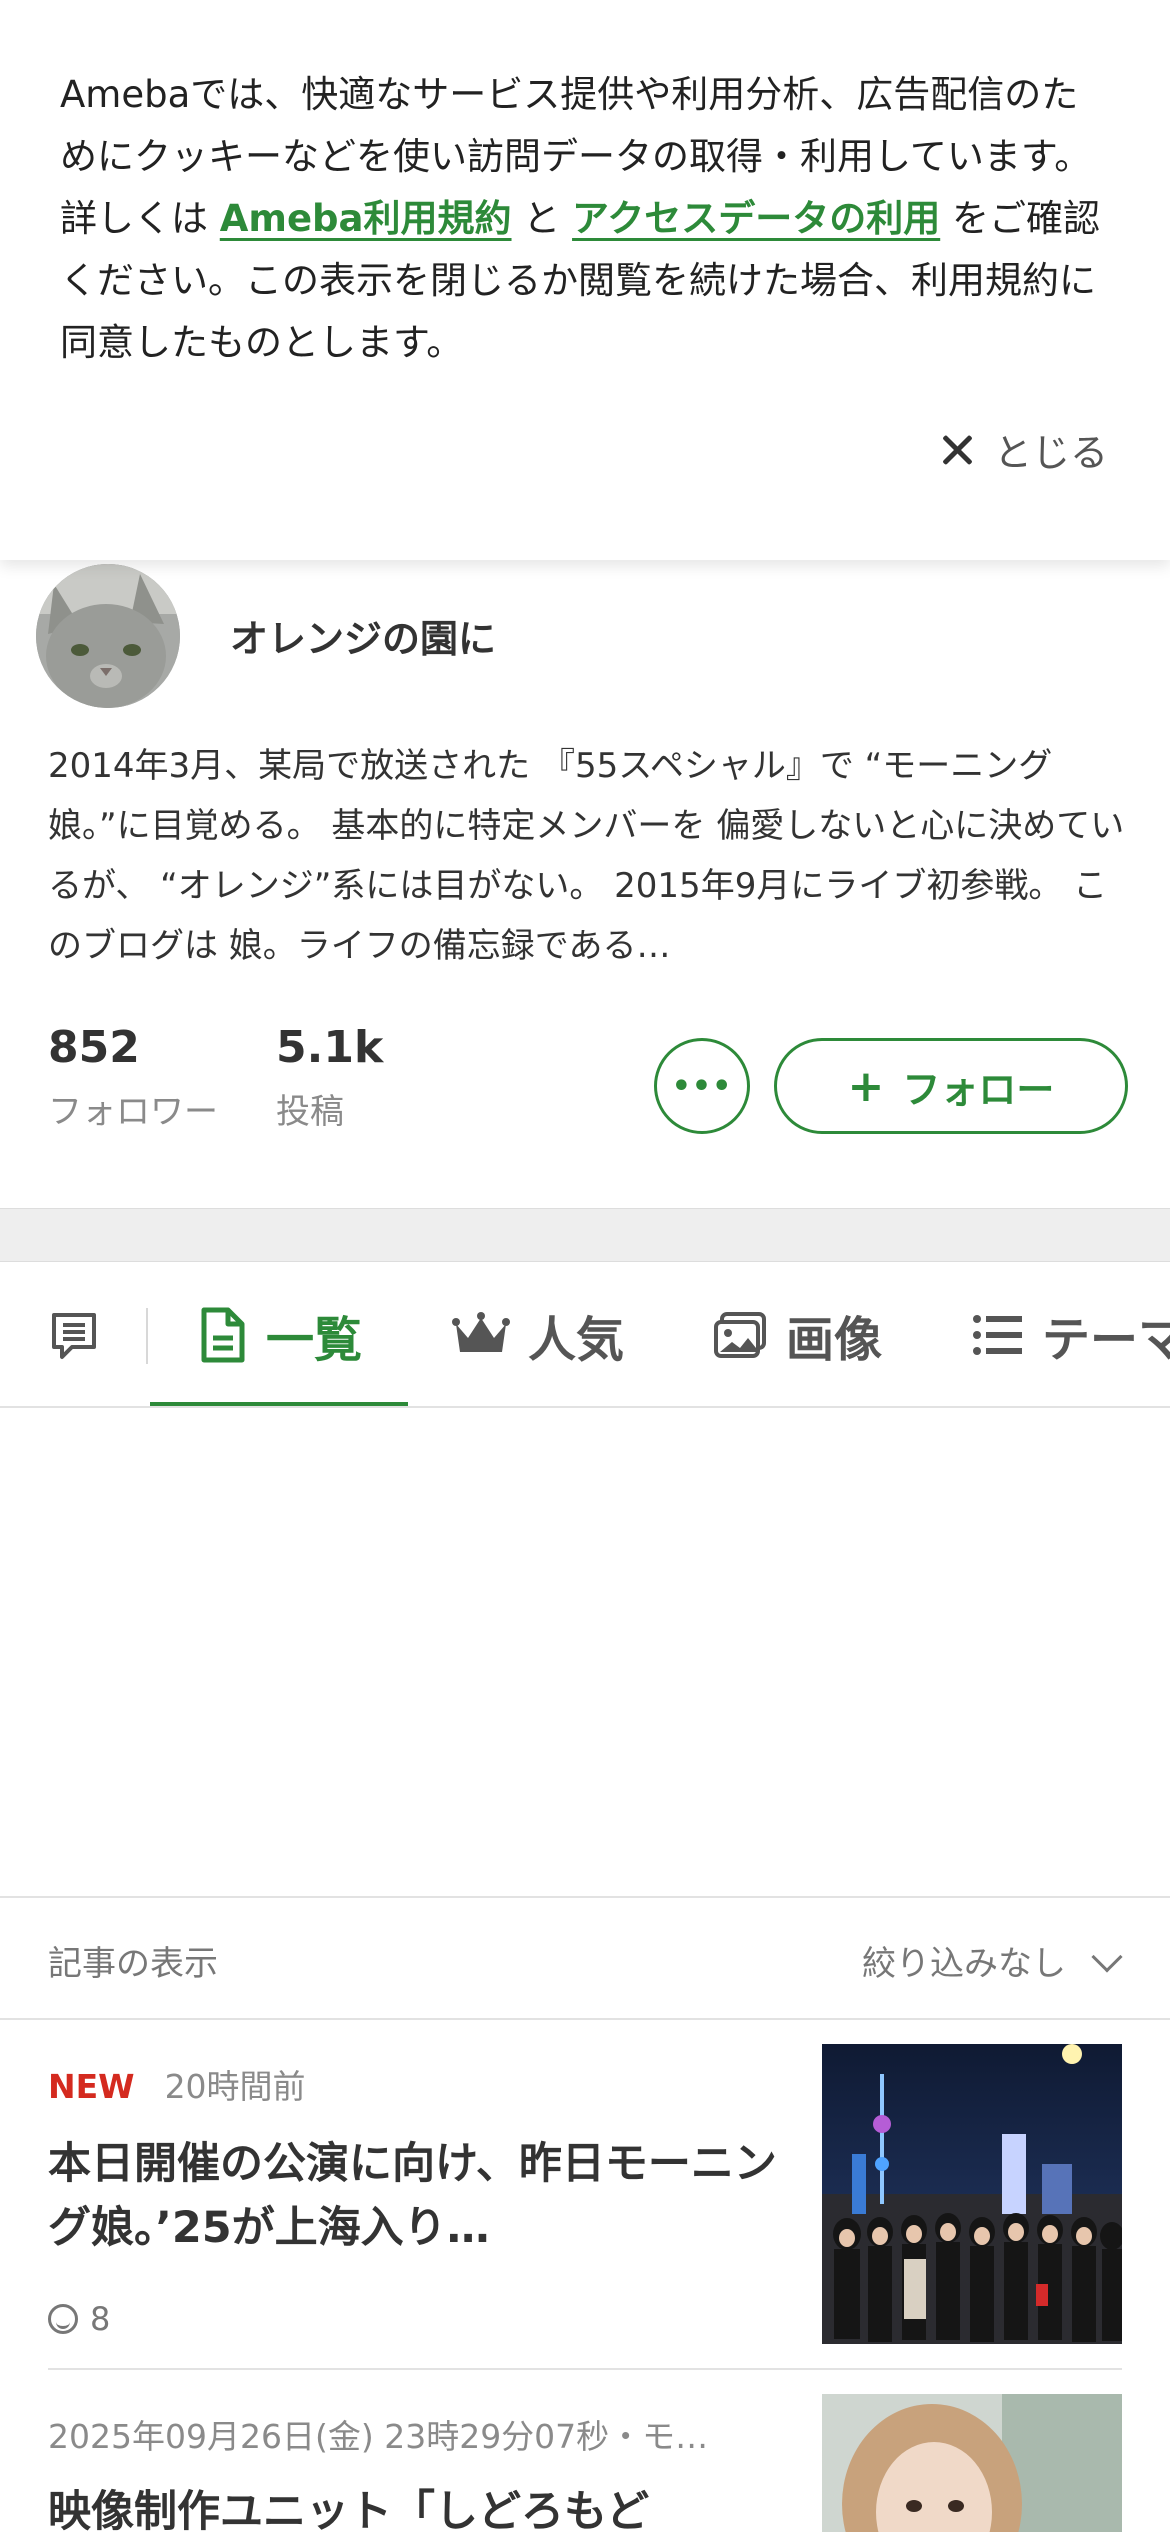  Describe the element at coordinates (740, 1335) in the screenshot. I see `image-icon` at that location.